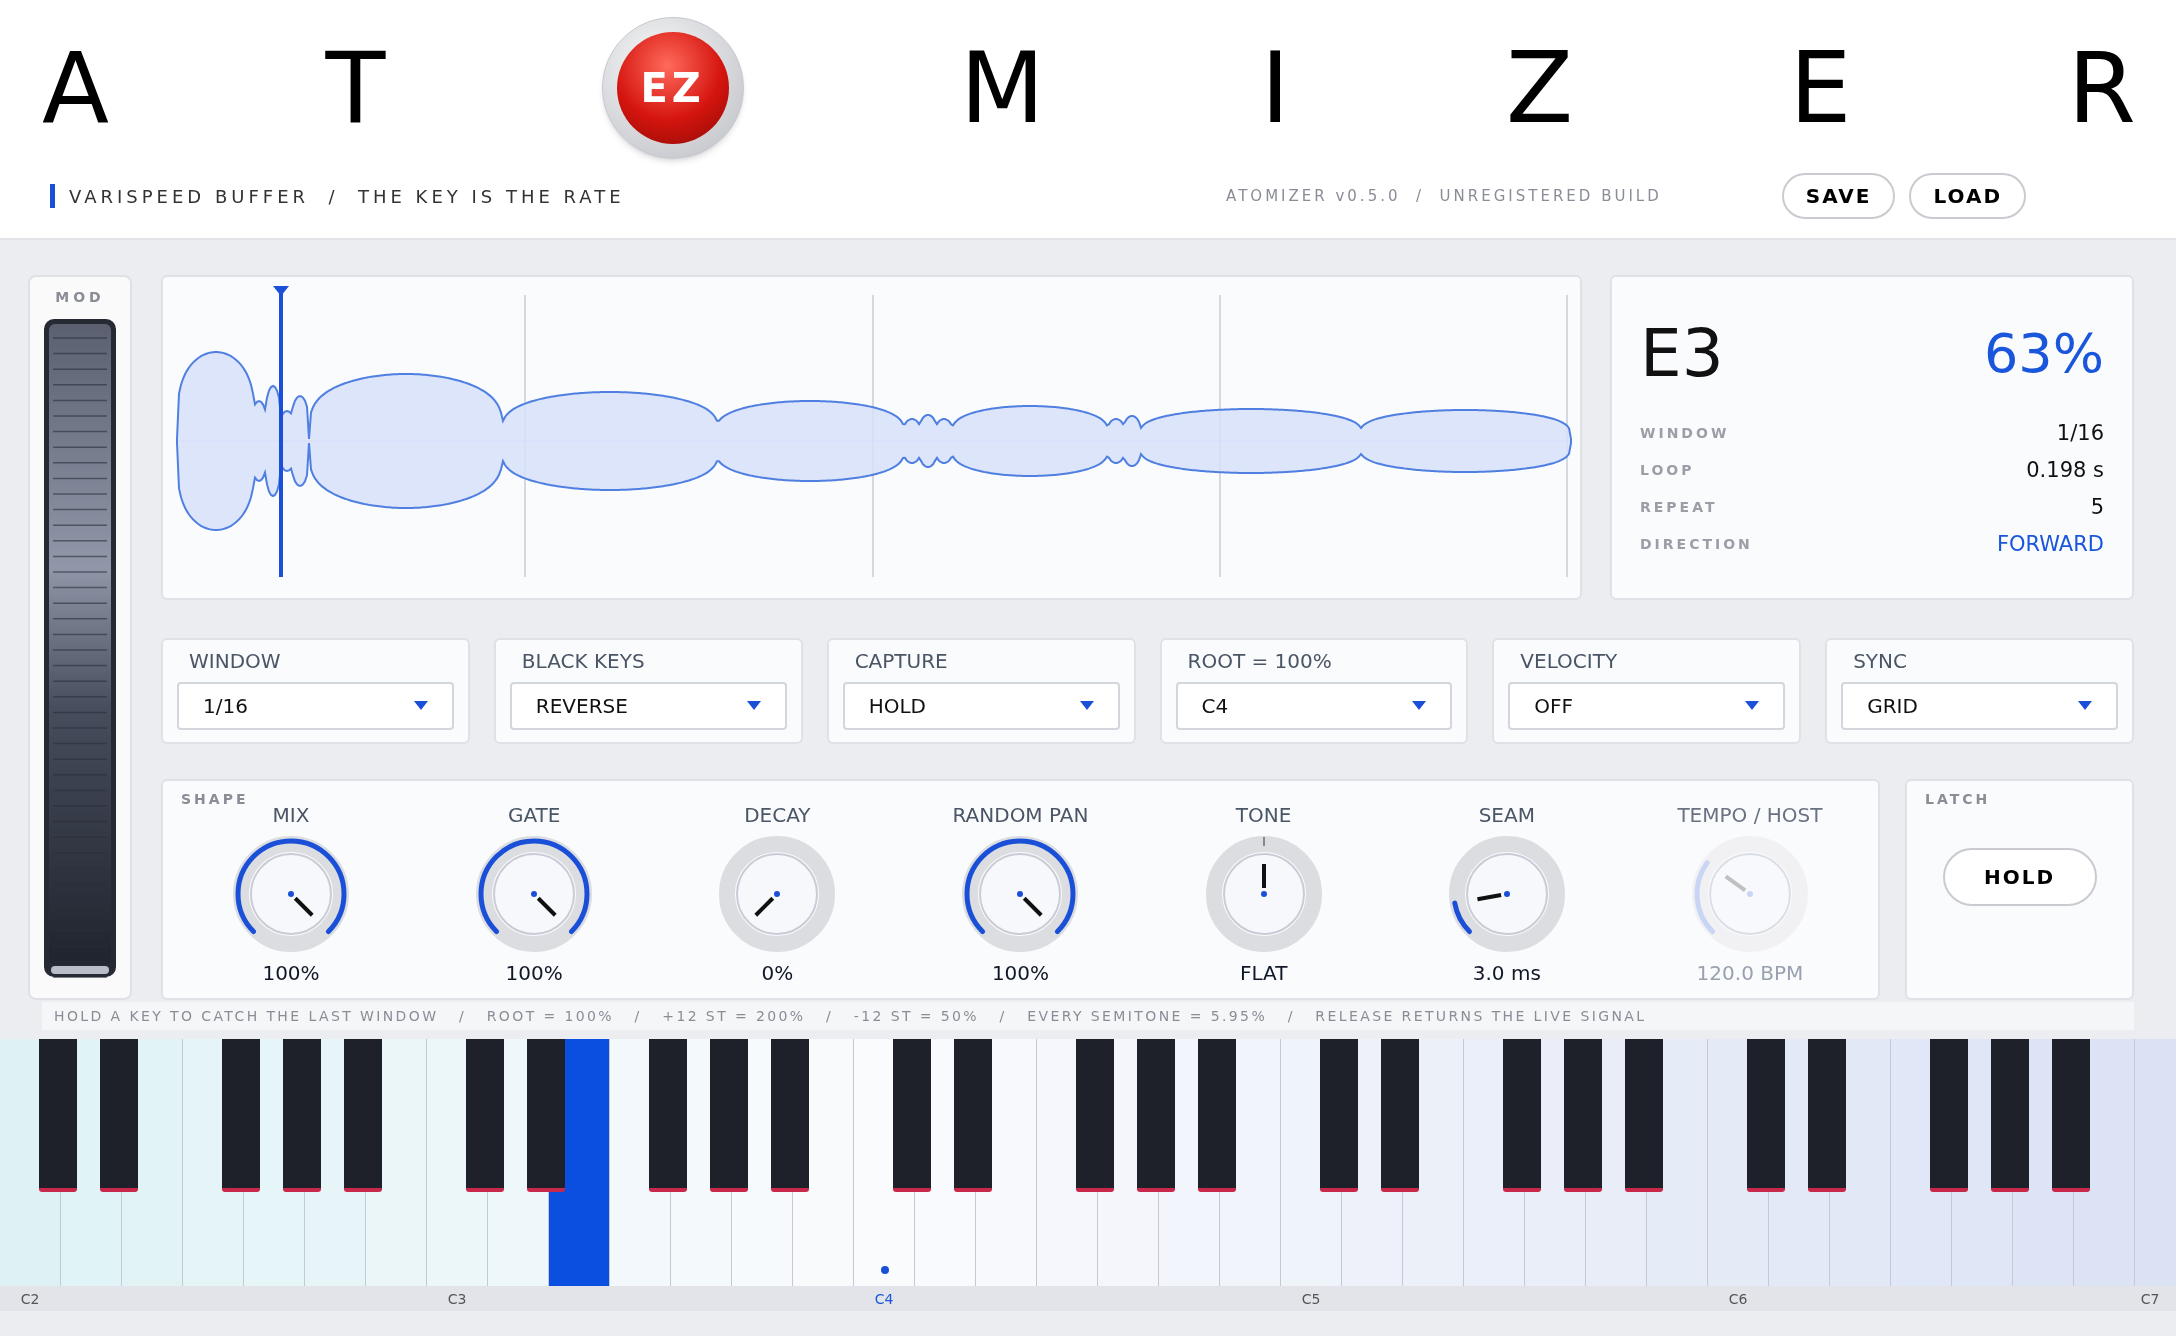 The image size is (2176, 1336). I want to click on info-label: LOOP, so click(1667, 470).